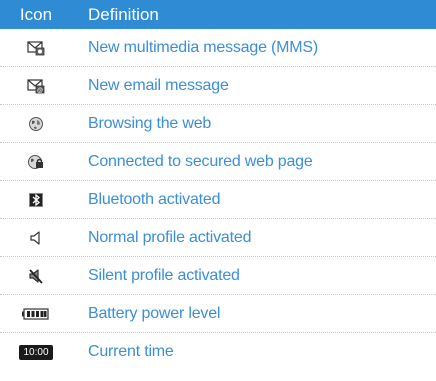 The width and height of the screenshot is (436, 381). Describe the element at coordinates (36, 123) in the screenshot. I see `globe-icon` at that location.